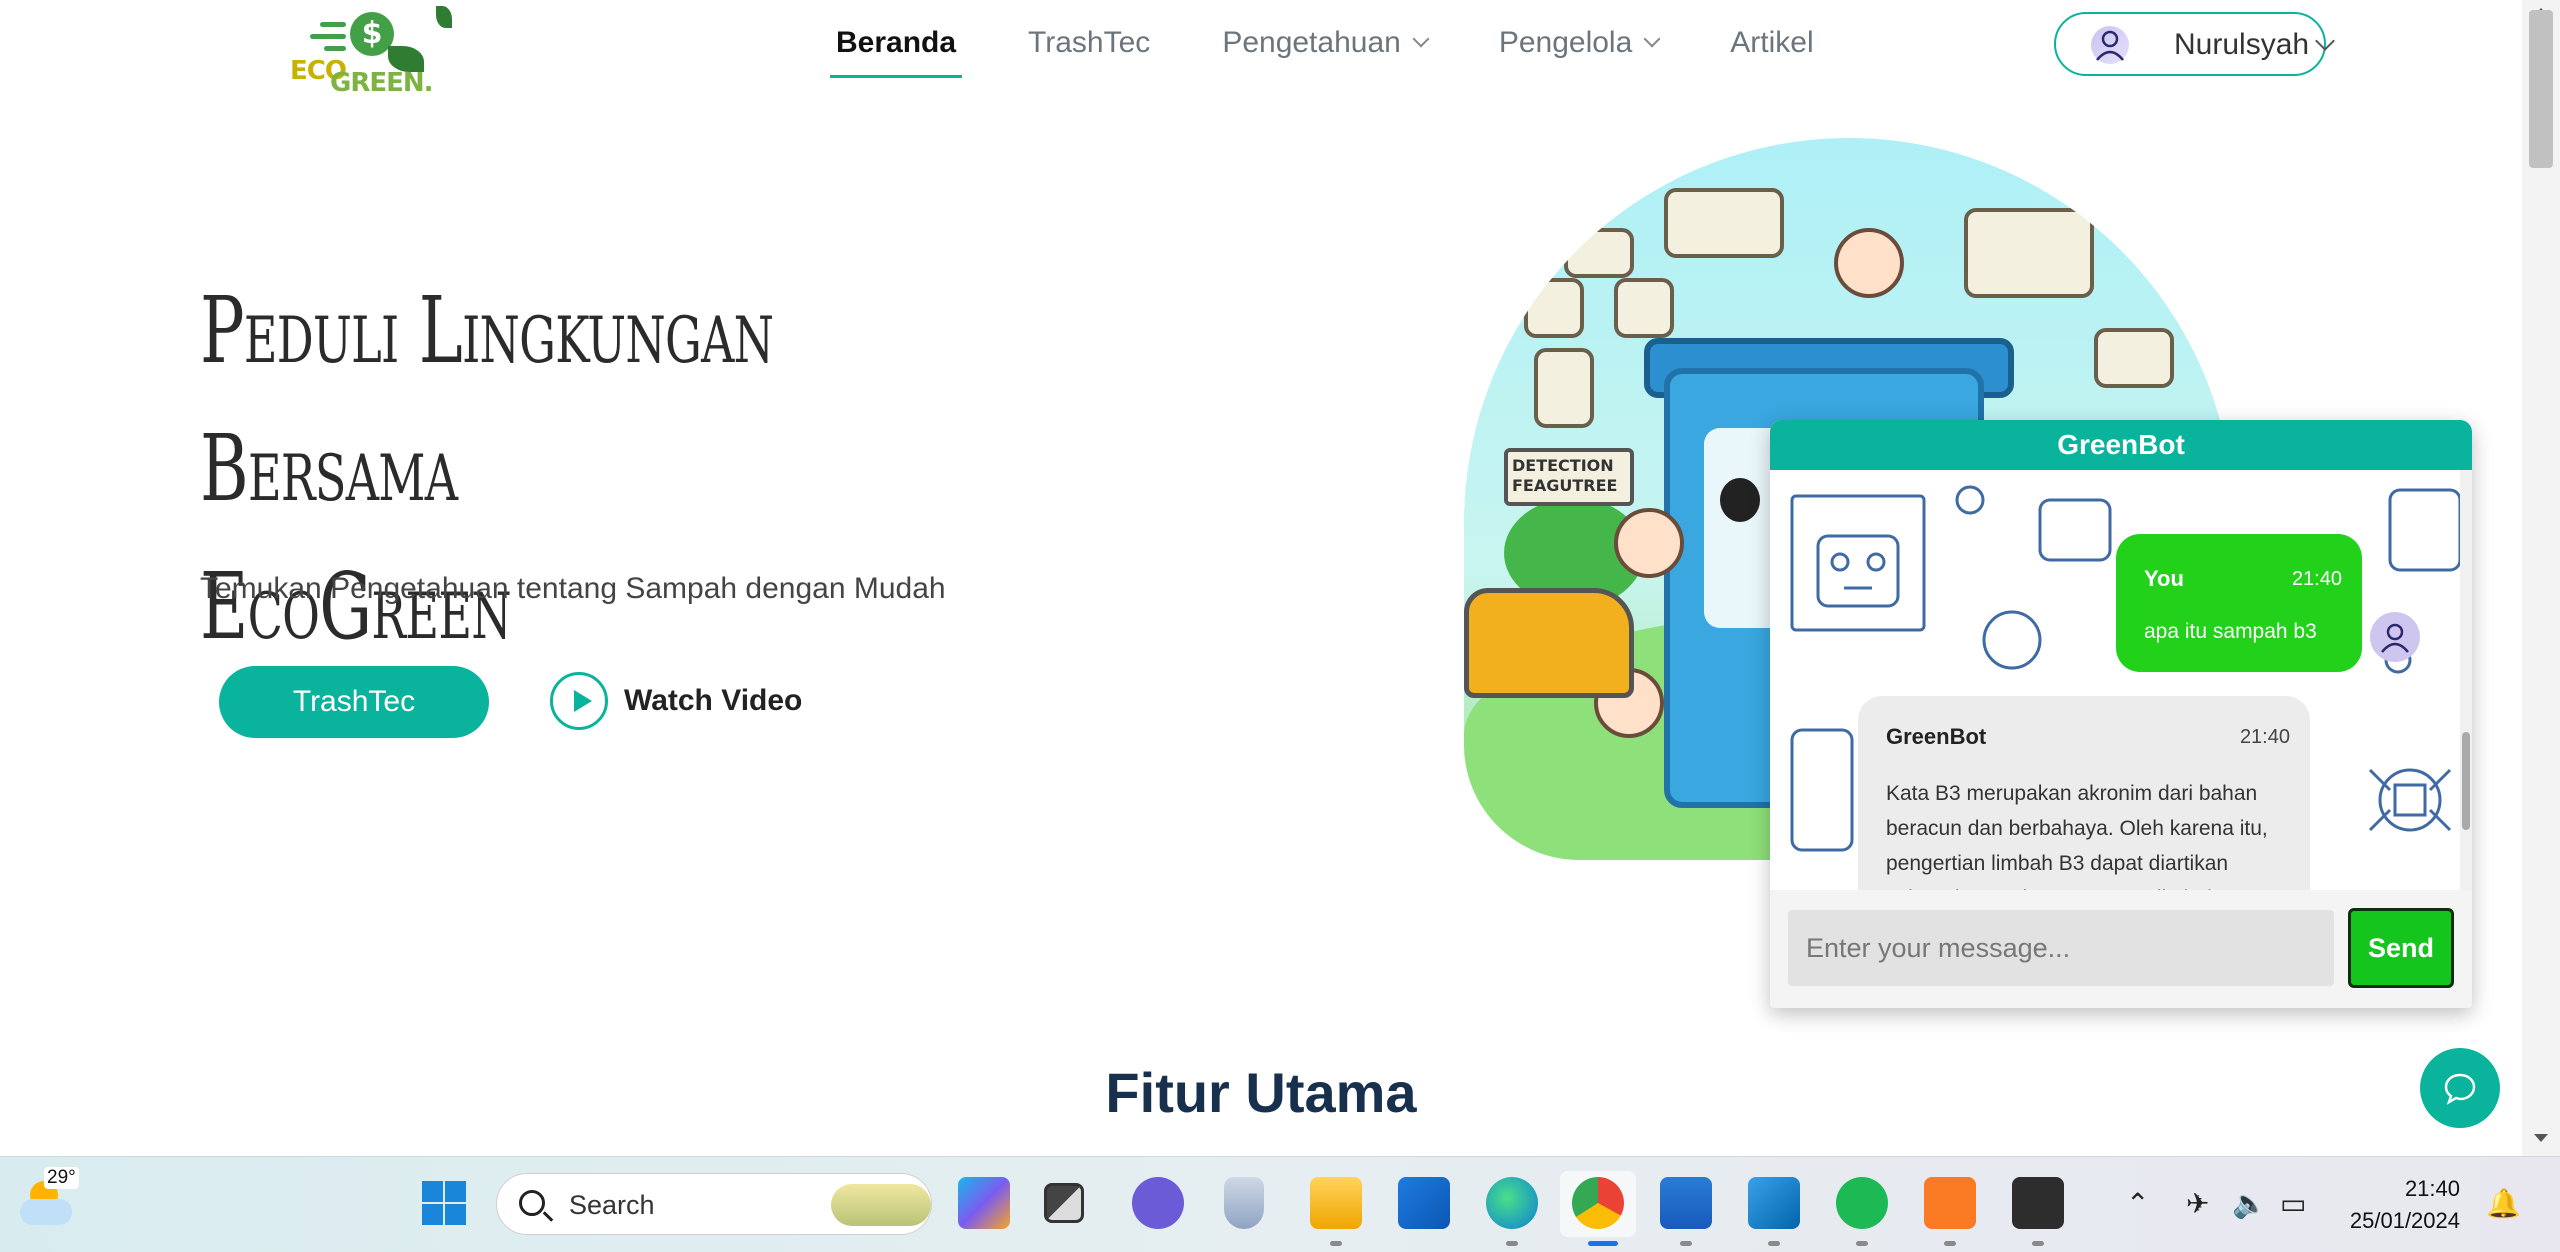 Image resolution: width=2560 pixels, height=1252 pixels. Describe the element at coordinates (1774, 1203) in the screenshot. I see `vscode-icon` at that location.